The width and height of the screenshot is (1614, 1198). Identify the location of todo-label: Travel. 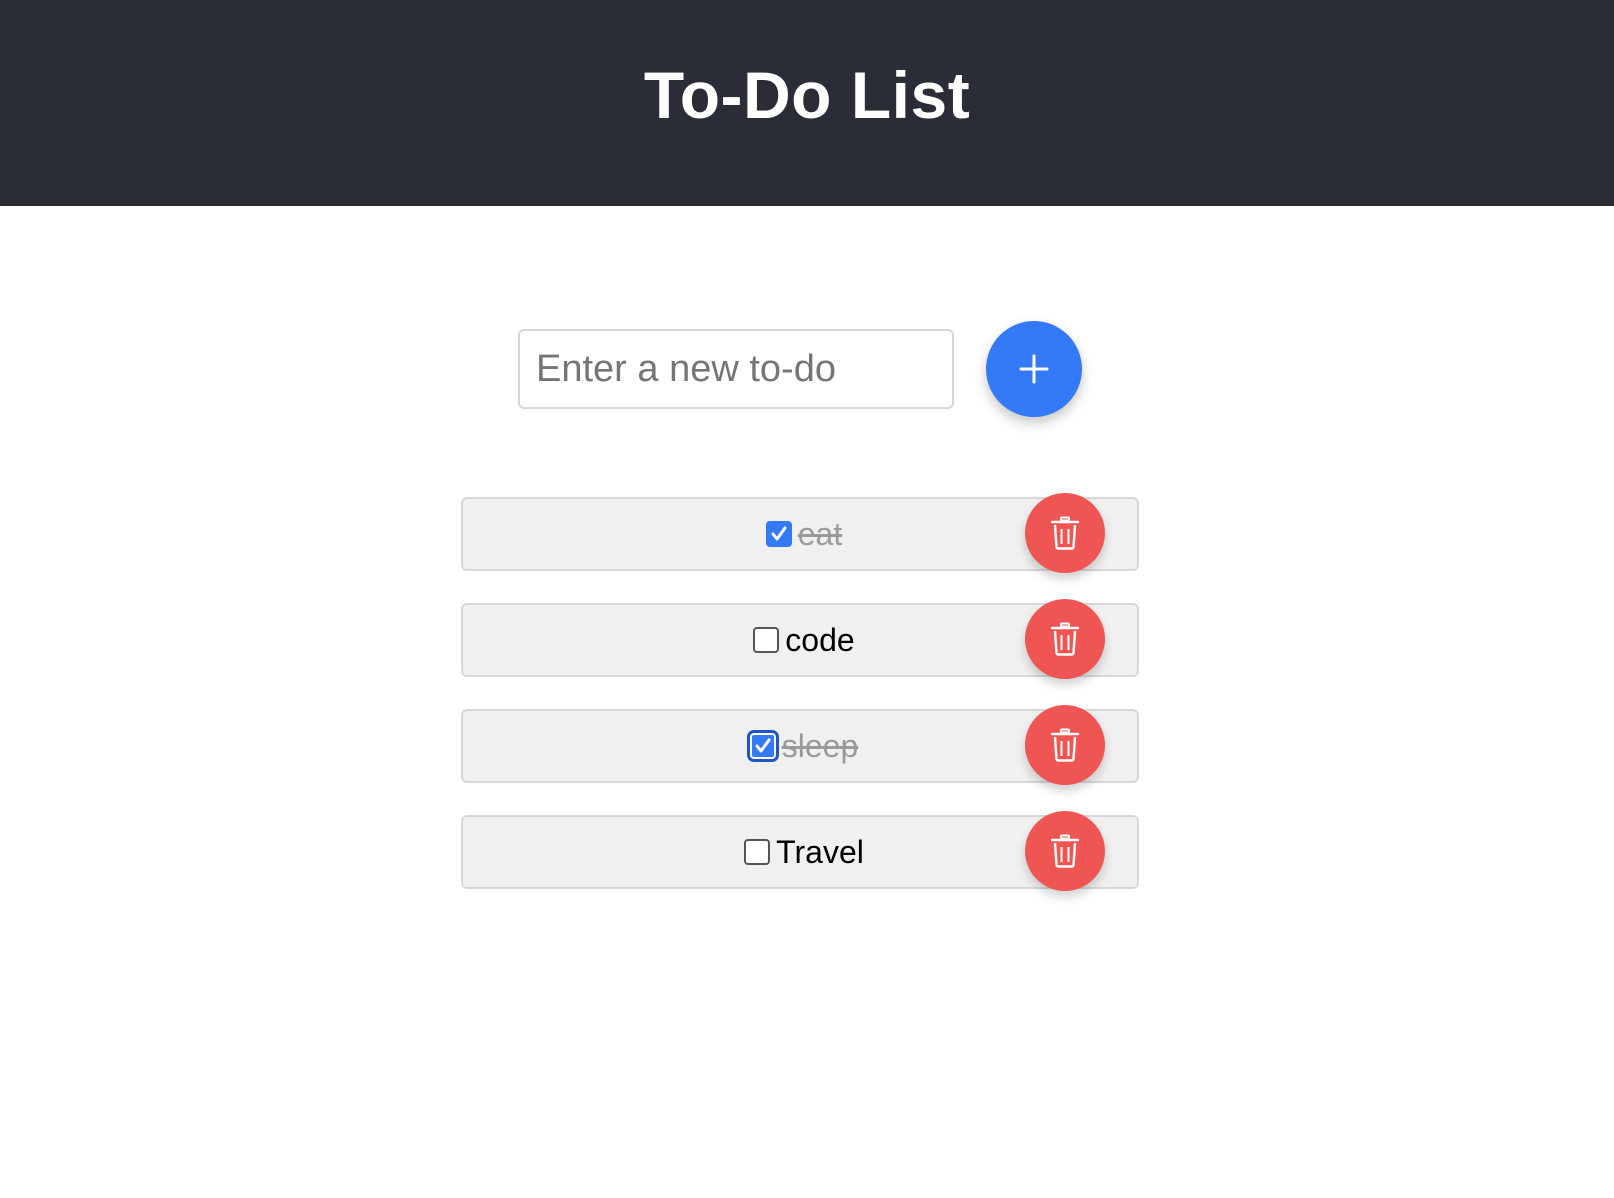
(820, 851).